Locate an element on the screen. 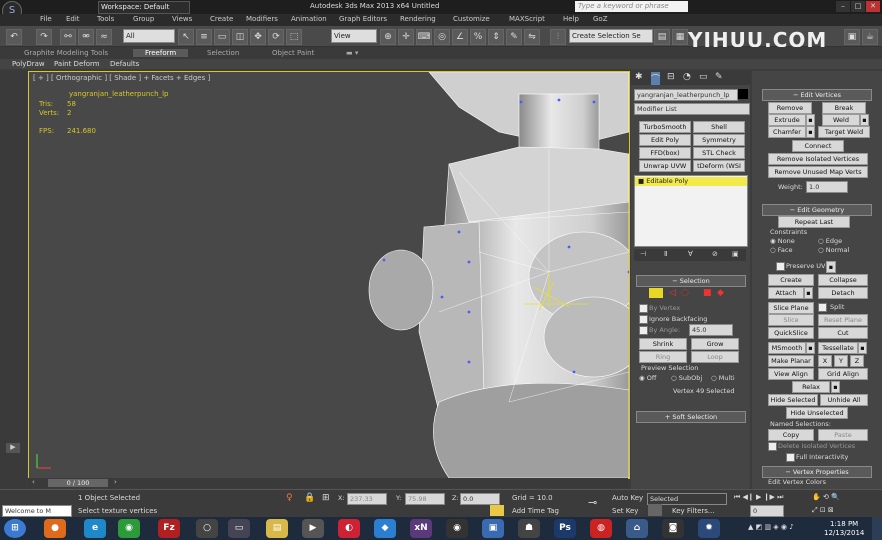 This screenshot has width=882, height=540. maximize-icon: □ is located at coordinates (858, 6).